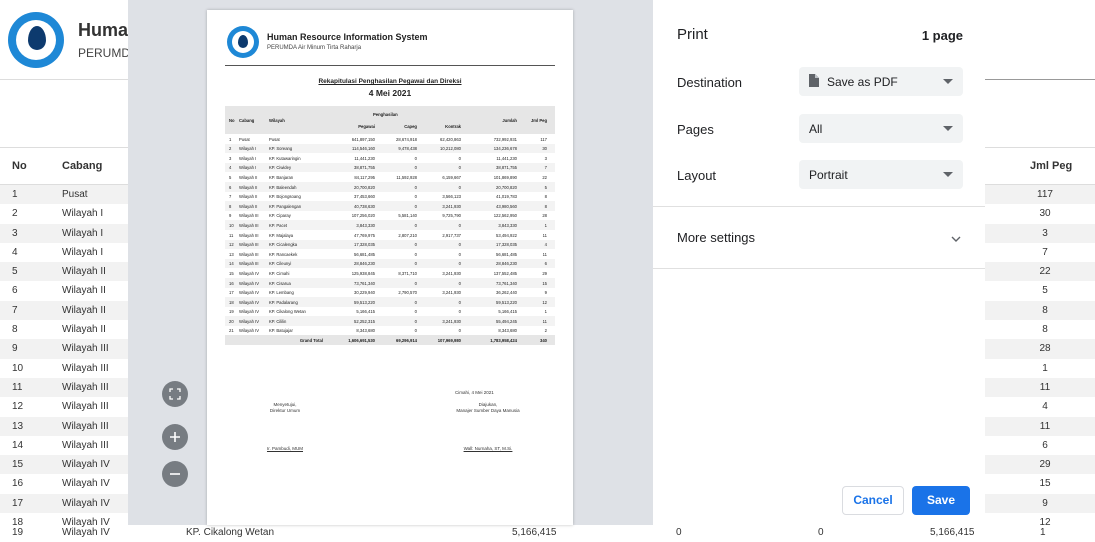 This screenshot has width=1095, height=542. I want to click on cell-jml-peg: 1, so click(545, 225).